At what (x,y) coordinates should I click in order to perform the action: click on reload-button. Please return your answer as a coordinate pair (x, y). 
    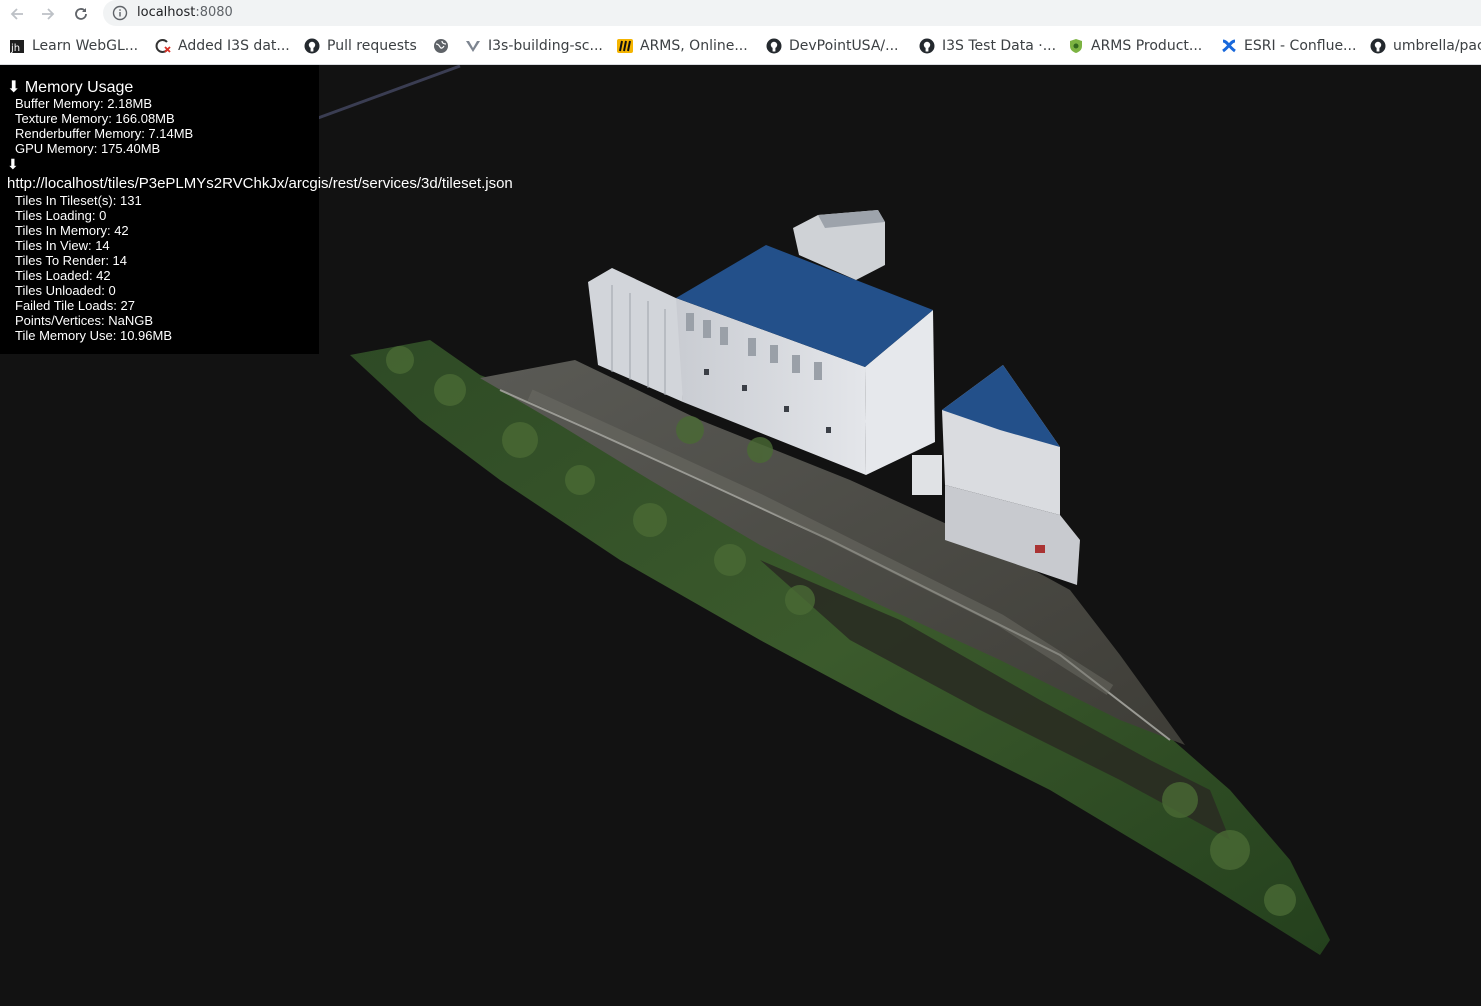
    Looking at the image, I should click on (81, 14).